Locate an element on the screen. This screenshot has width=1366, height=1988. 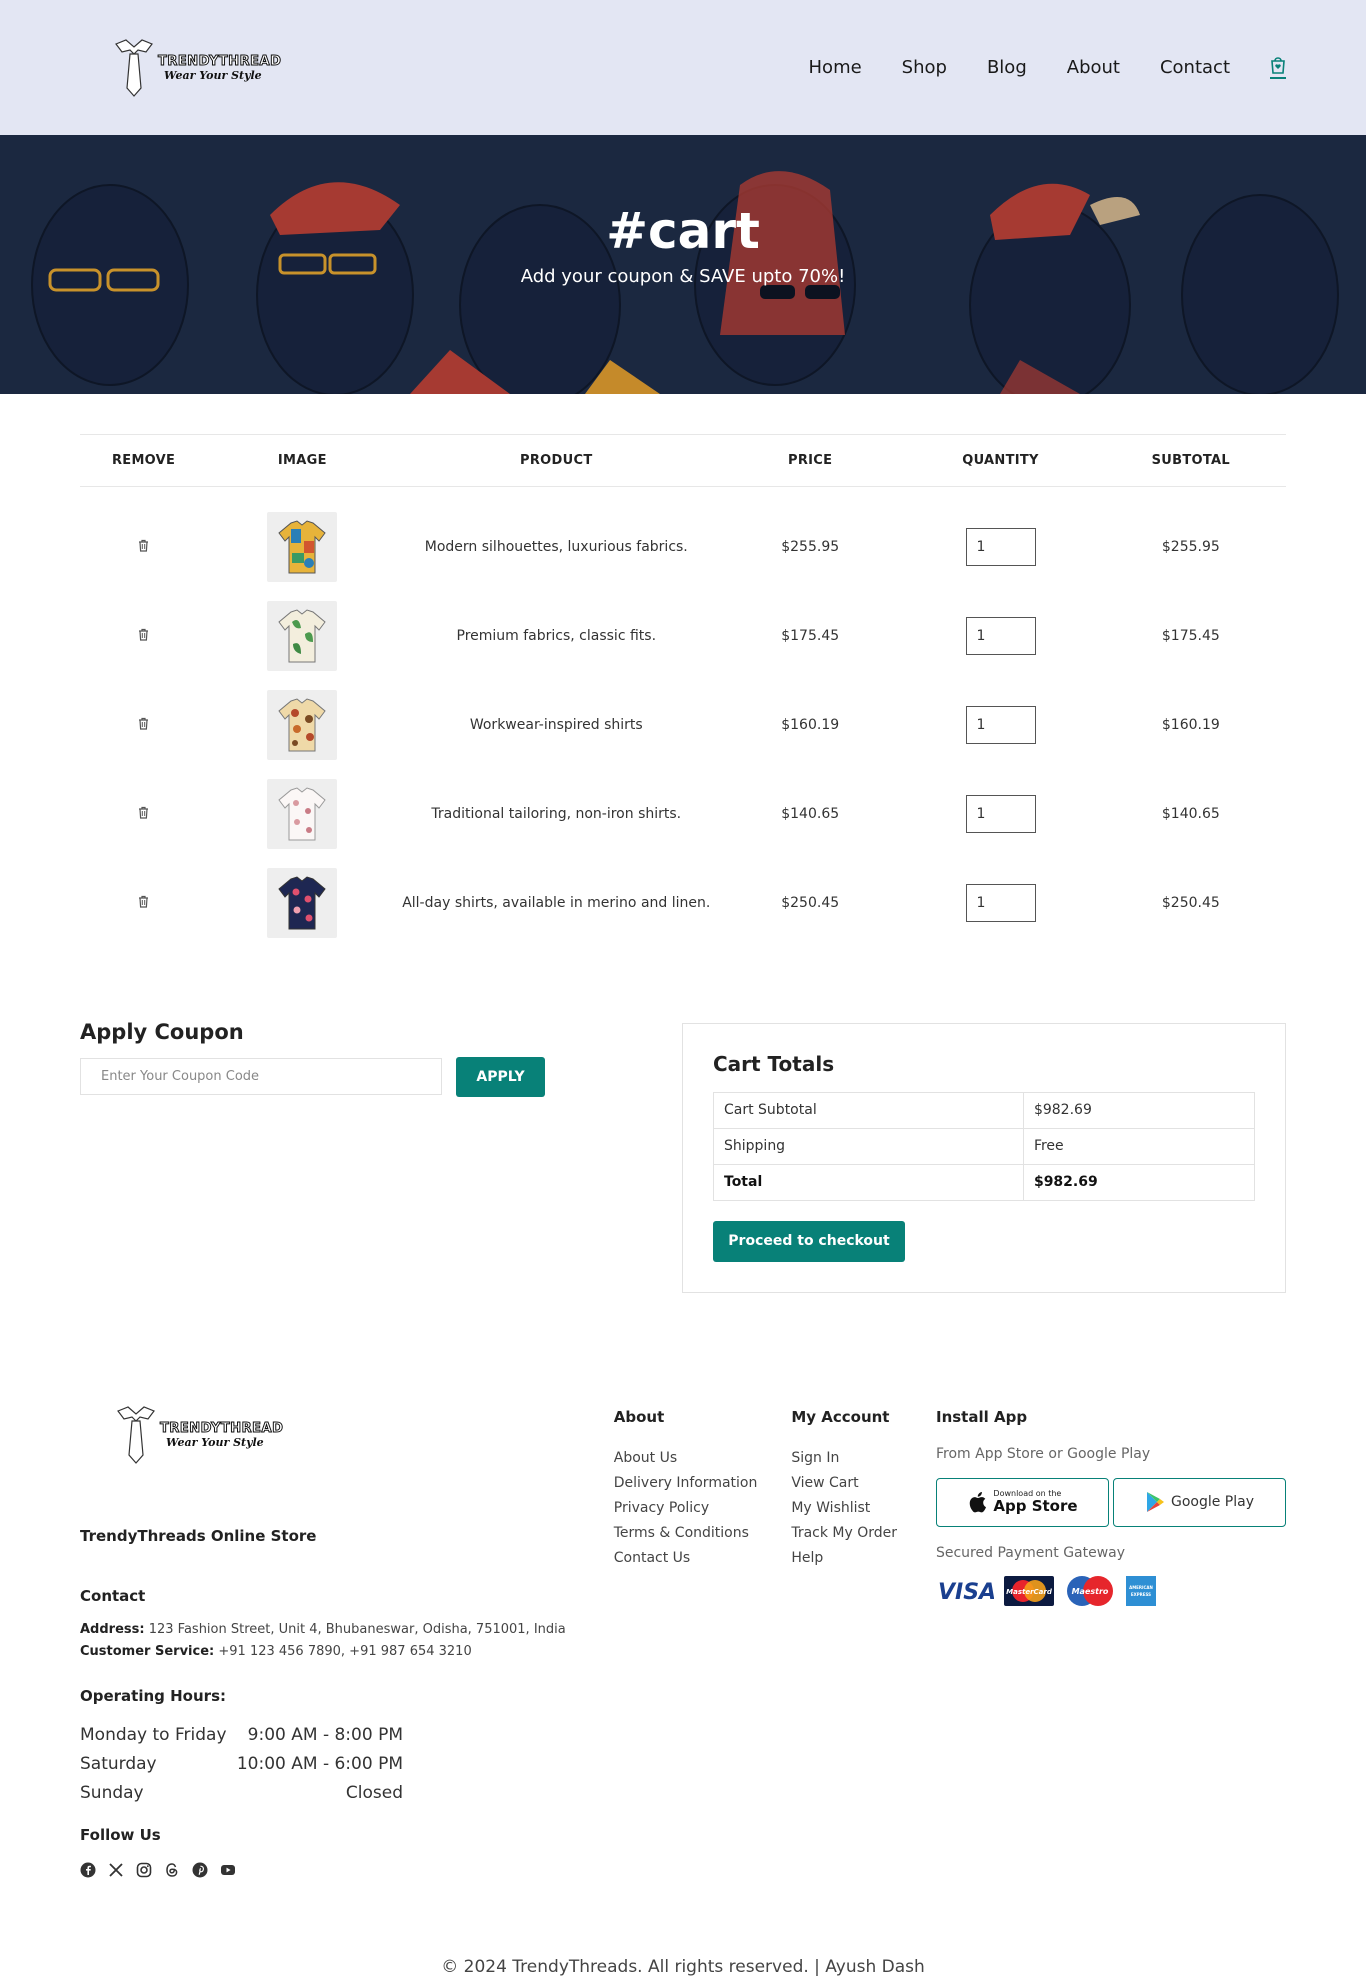
product-subtotal: $255.95 is located at coordinates (1190, 547).